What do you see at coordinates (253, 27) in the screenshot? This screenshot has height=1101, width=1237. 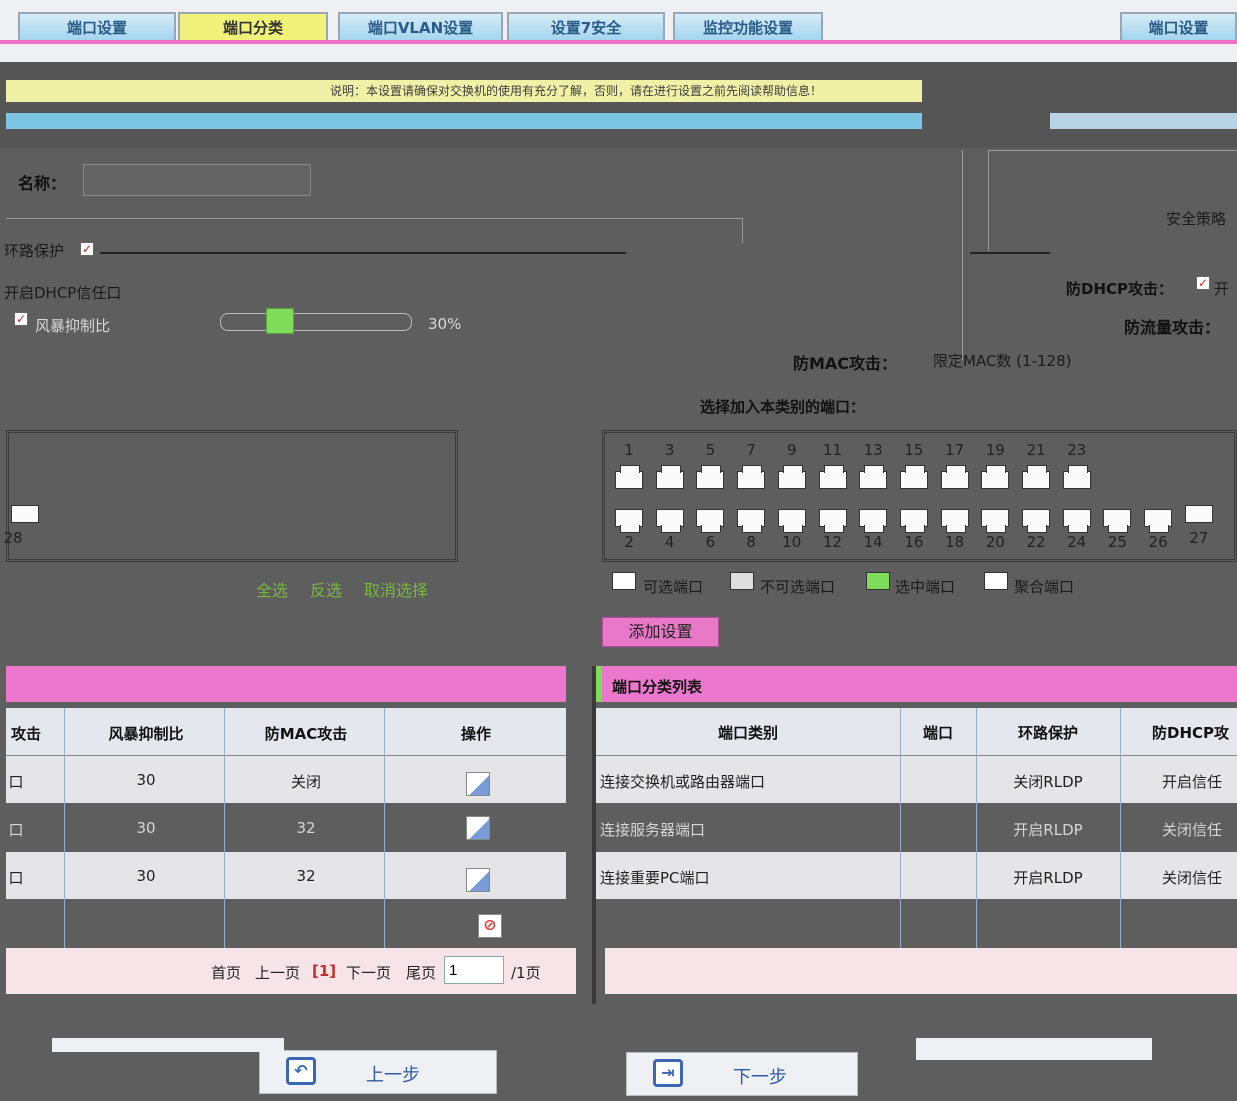 I see `tab-port-classification: 端口分类` at bounding box center [253, 27].